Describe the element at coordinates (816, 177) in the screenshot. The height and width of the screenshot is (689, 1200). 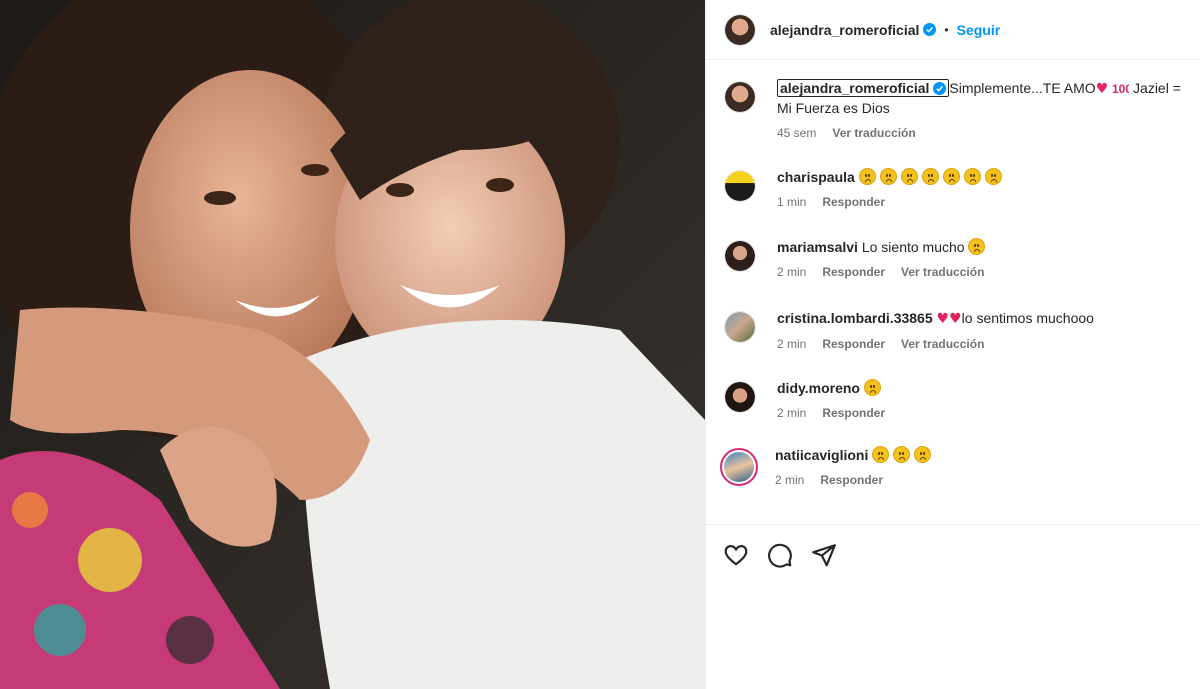
I see `comment-username: charispaula` at that location.